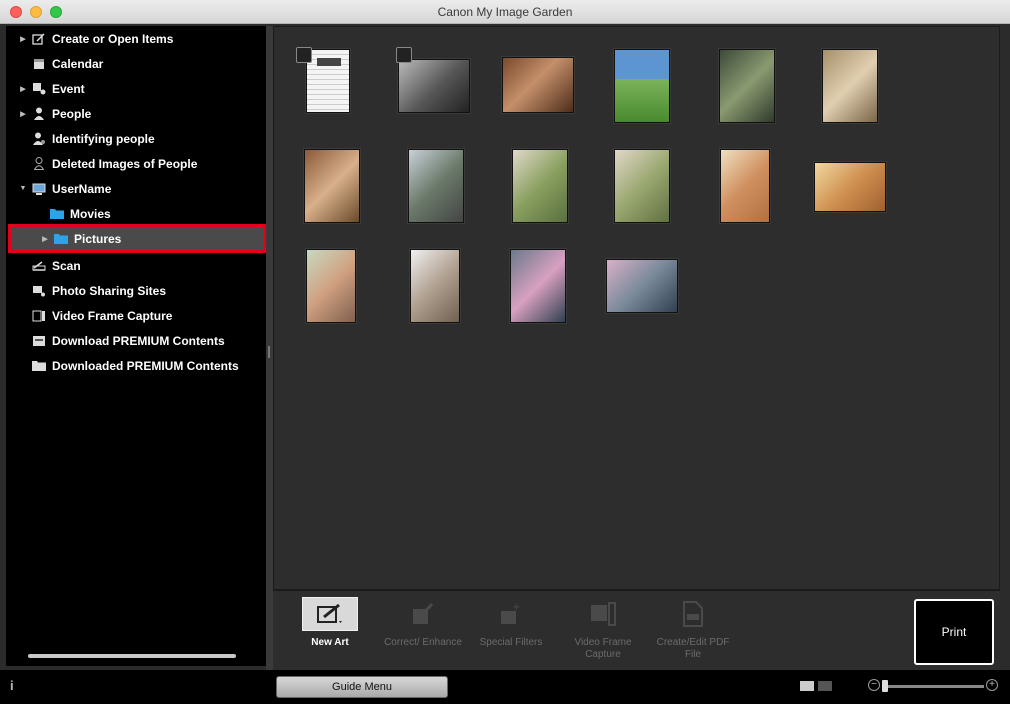 This screenshot has height=704, width=1010. What do you see at coordinates (39, 189) in the screenshot?
I see `computer-icon` at bounding box center [39, 189].